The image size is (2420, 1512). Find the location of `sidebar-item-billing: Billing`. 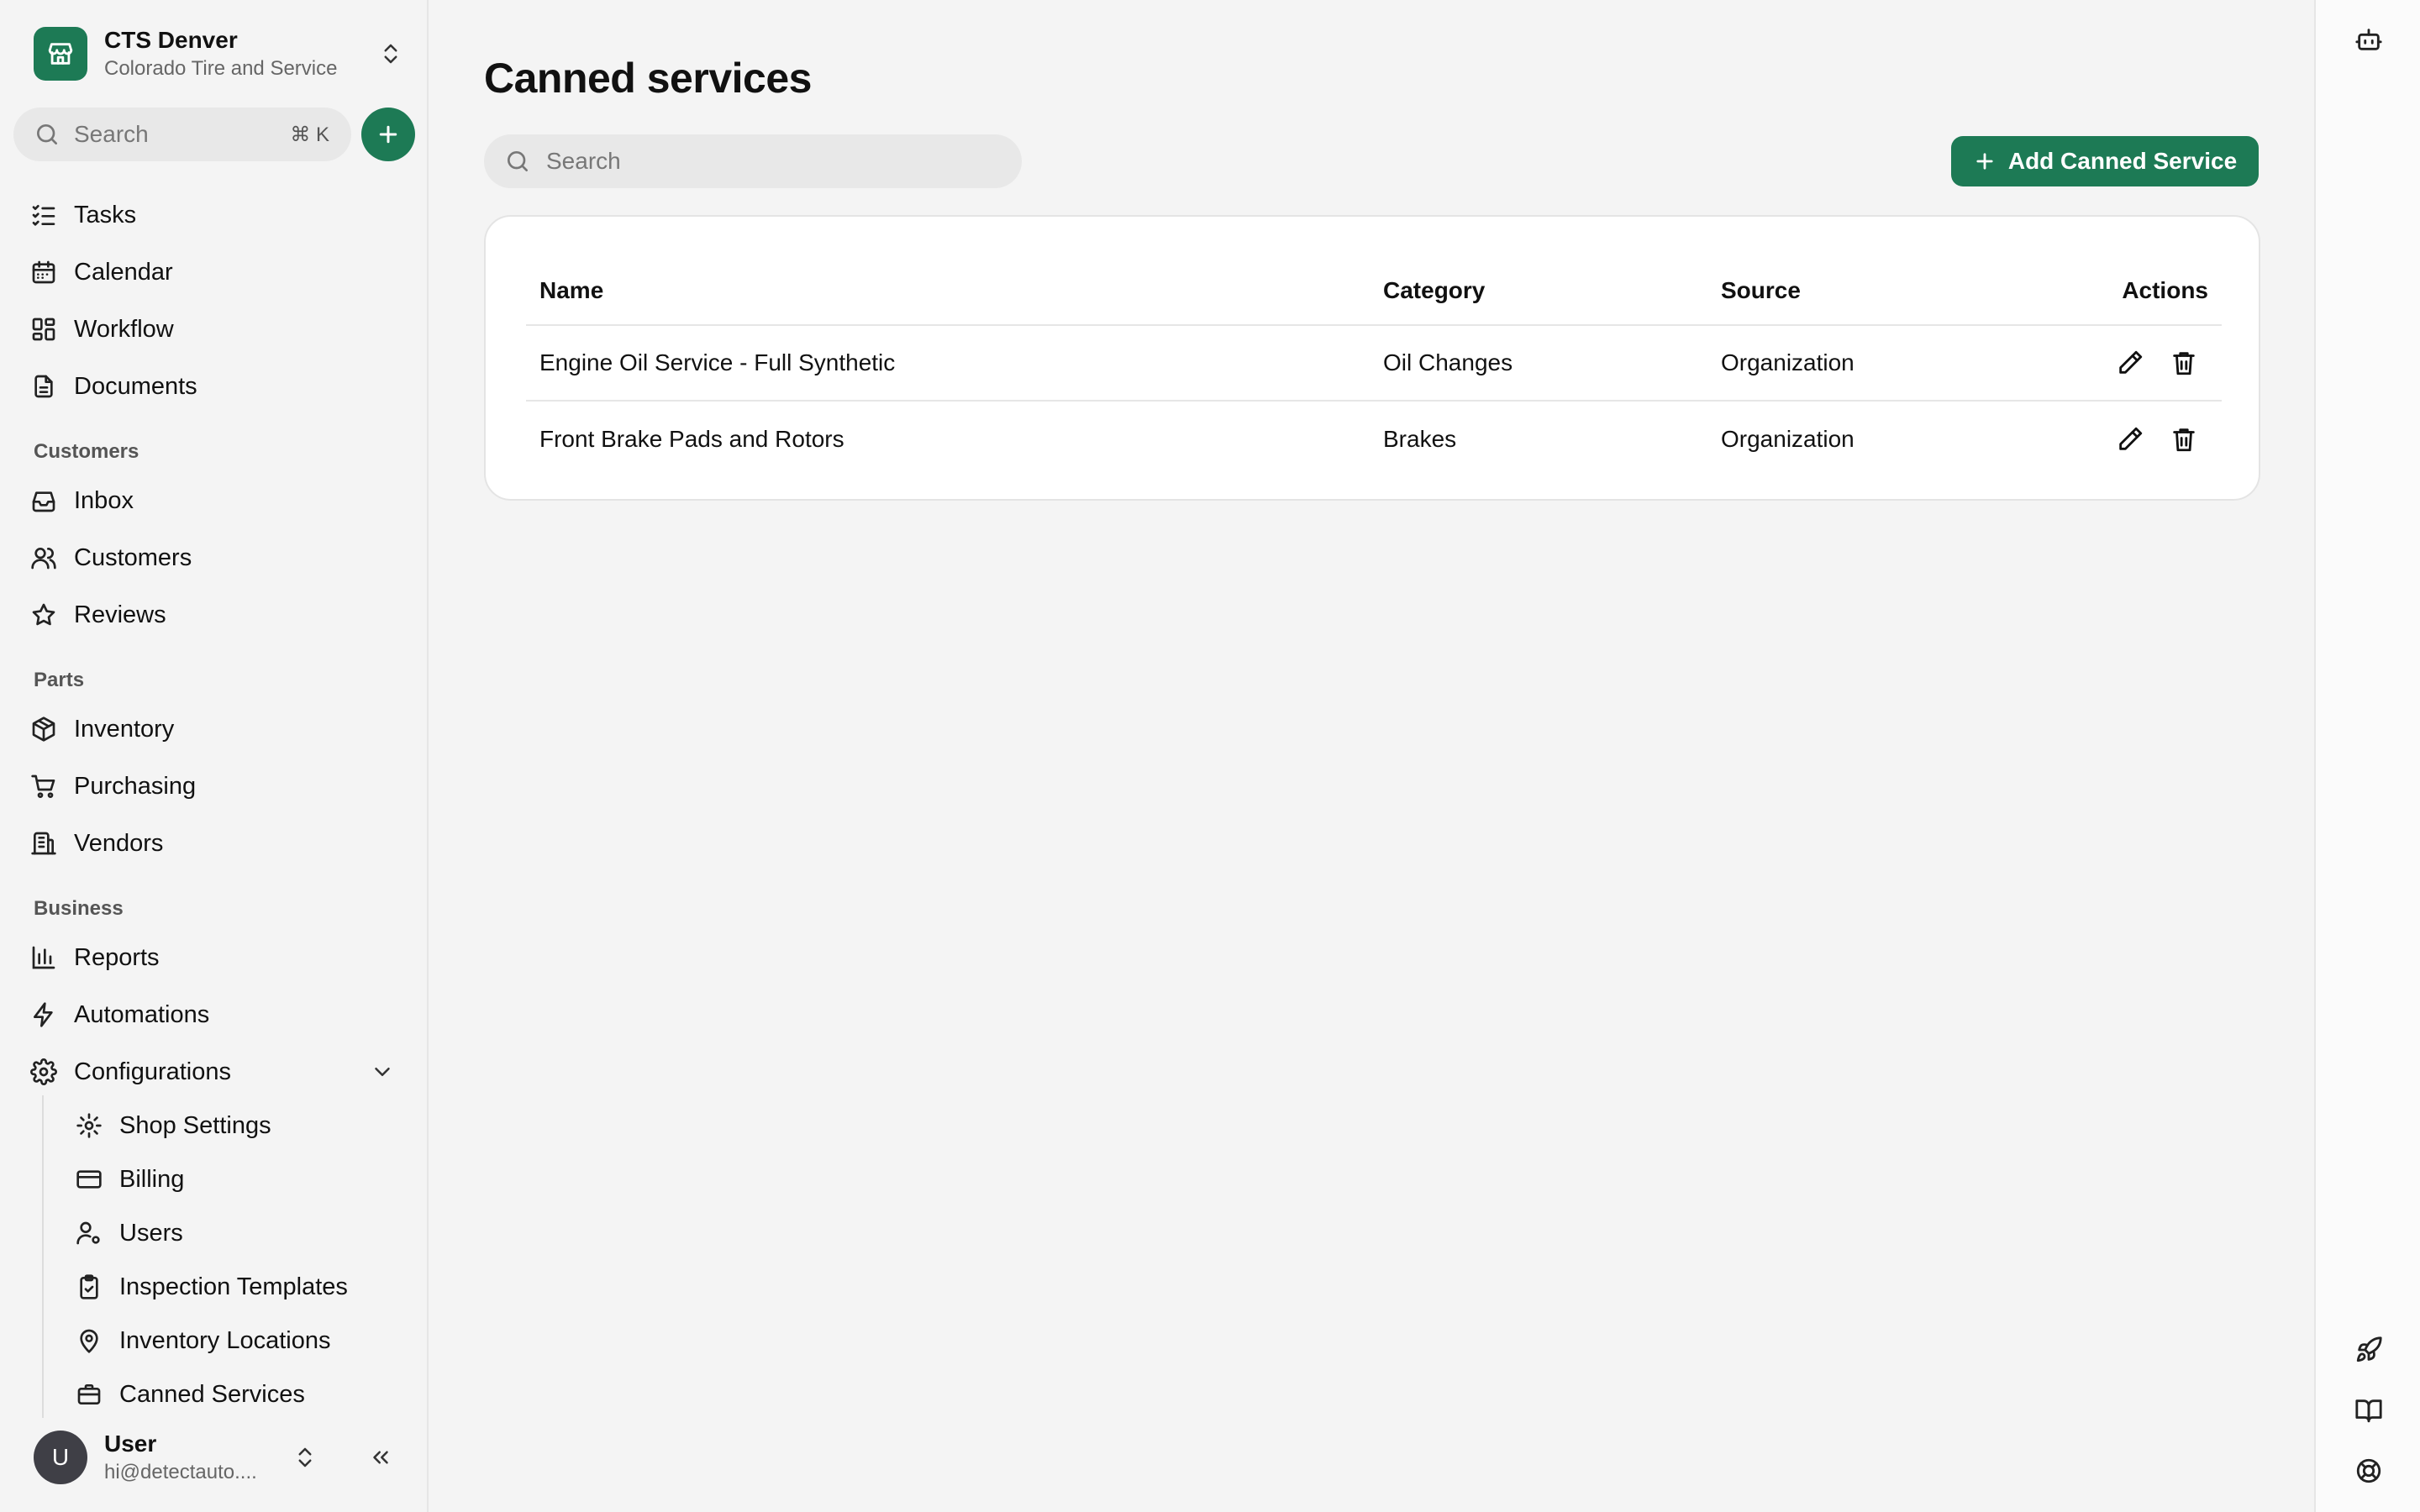

sidebar-item-billing: Billing is located at coordinates (130, 1179).